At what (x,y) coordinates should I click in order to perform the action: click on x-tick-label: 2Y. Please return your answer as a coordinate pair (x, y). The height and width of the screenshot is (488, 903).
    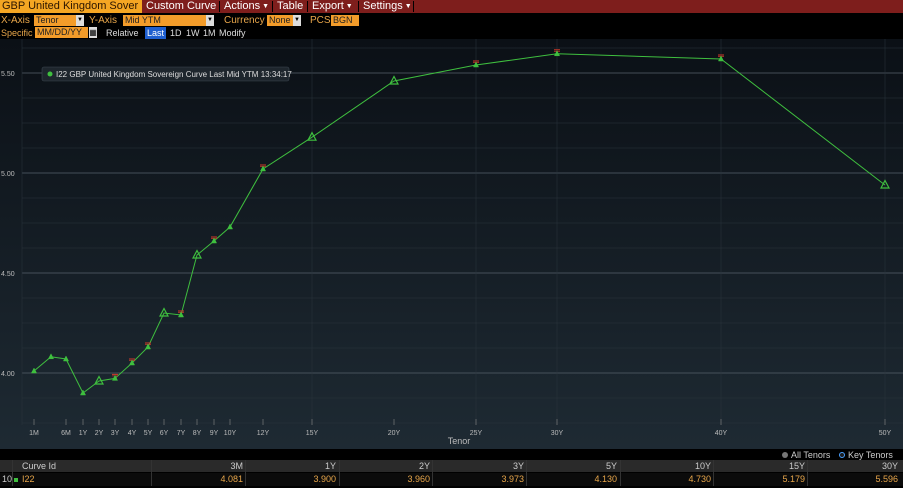
    Looking at the image, I should click on (99, 433).